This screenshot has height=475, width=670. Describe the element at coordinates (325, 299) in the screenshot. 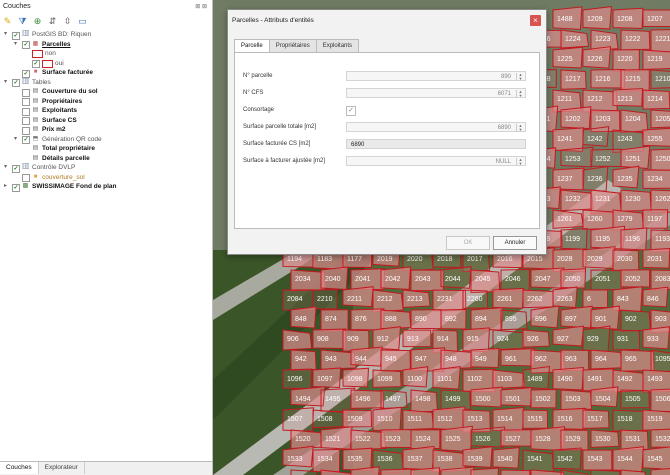

I see `parcel-number-label: 2210` at that location.